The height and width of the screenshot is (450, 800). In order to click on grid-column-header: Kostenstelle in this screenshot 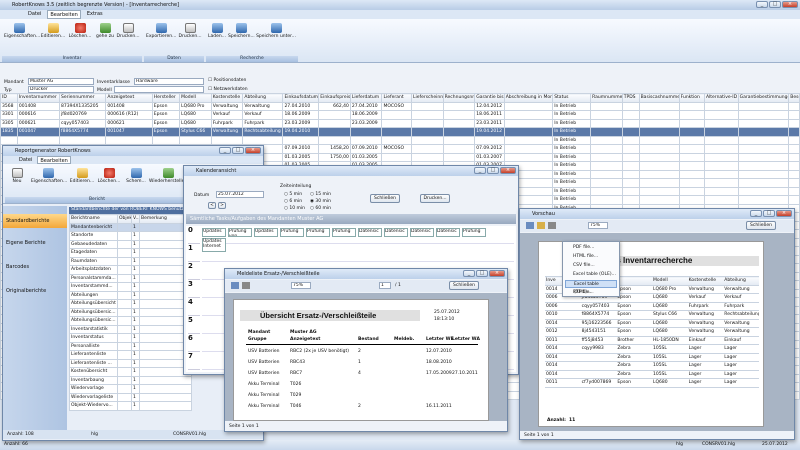, I will do `click(227, 98)`.